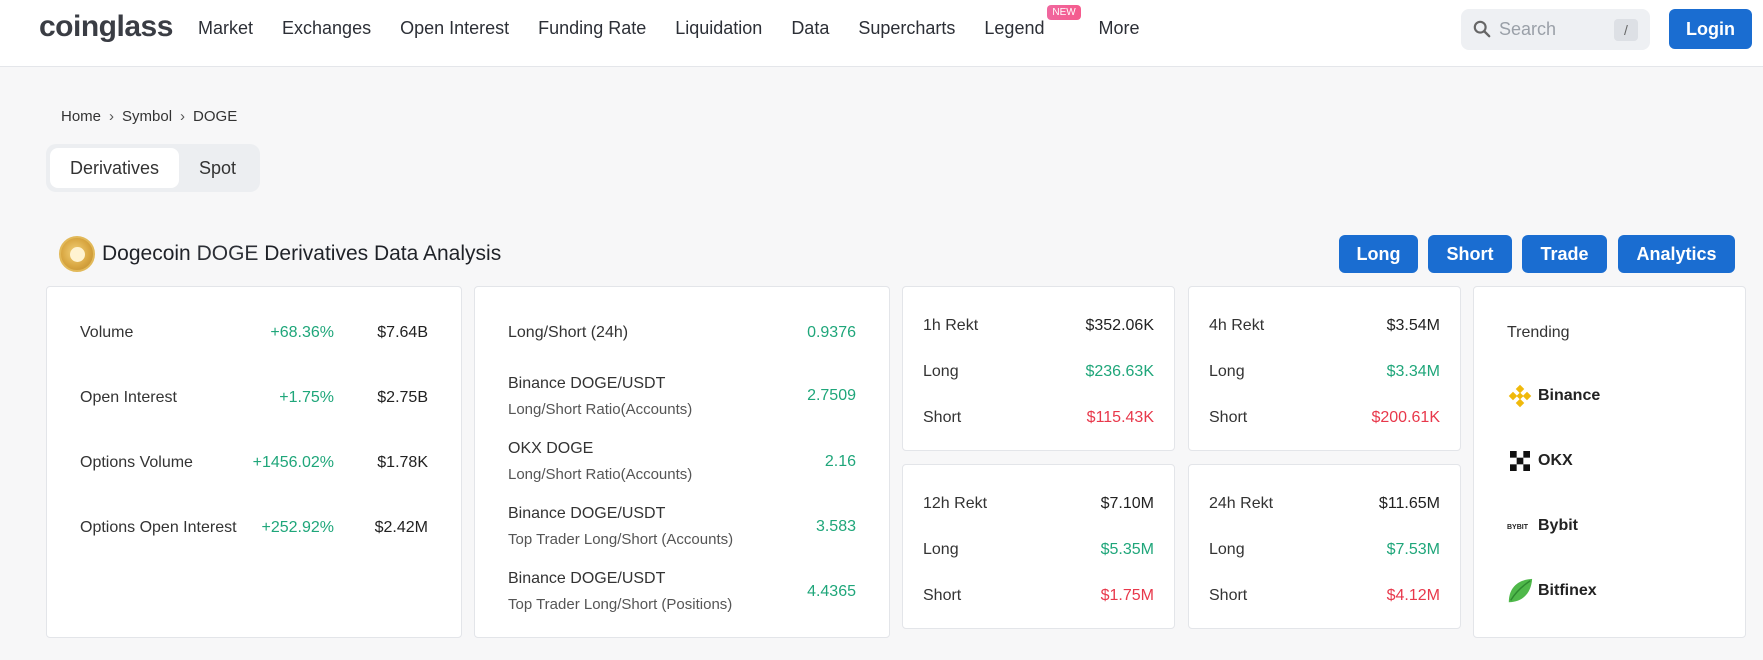 Image resolution: width=1763 pixels, height=660 pixels. What do you see at coordinates (1409, 503) in the screenshot?
I see `rekt-total: $11.65M` at bounding box center [1409, 503].